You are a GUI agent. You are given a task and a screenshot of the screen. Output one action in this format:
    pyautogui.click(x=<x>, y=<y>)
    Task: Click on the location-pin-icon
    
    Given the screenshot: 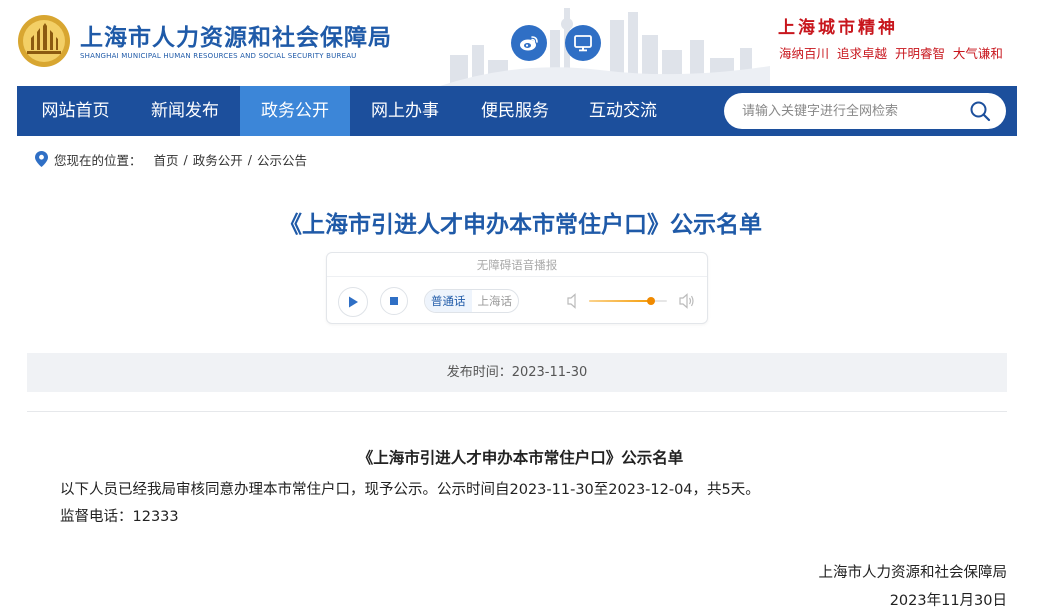 What is the action you would take?
    pyautogui.click(x=41, y=159)
    